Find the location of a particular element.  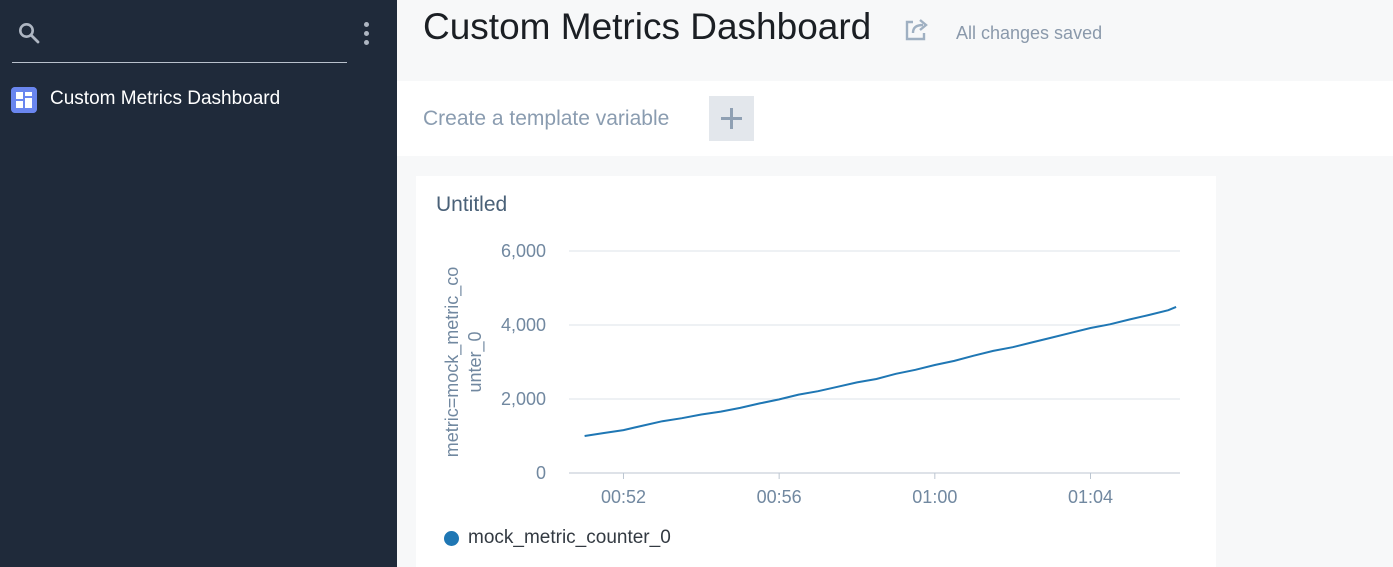

sidebar-item-custom-metrics-dashboard: Custom Metrics Dashboard is located at coordinates (198, 99).